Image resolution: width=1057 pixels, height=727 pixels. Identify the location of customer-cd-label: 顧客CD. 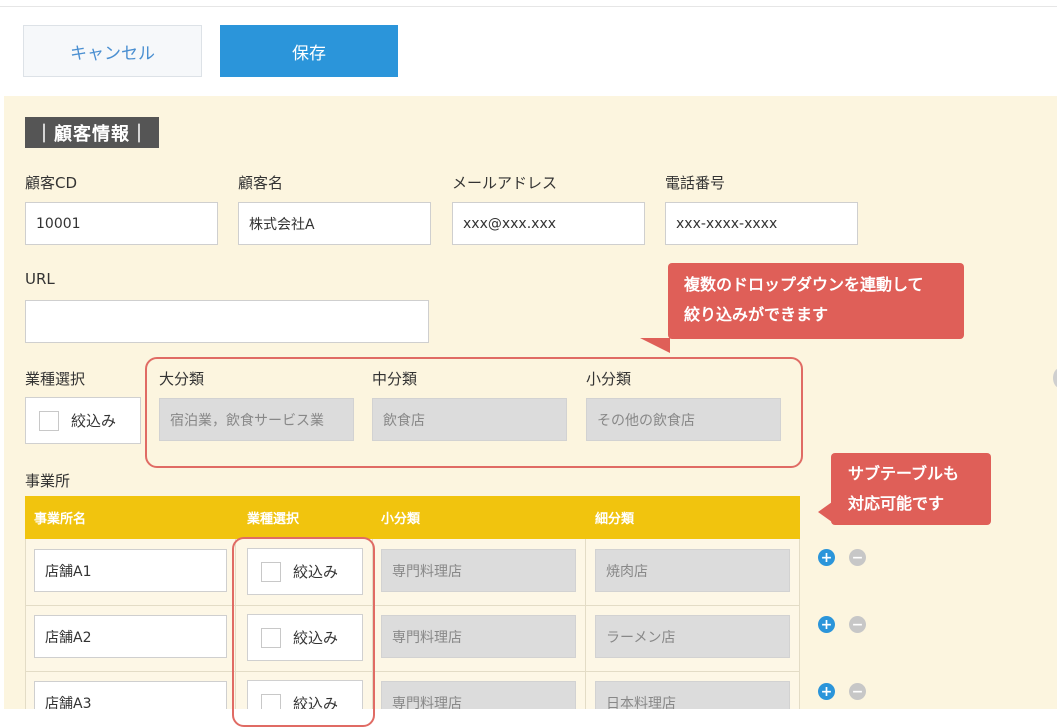
(51, 183).